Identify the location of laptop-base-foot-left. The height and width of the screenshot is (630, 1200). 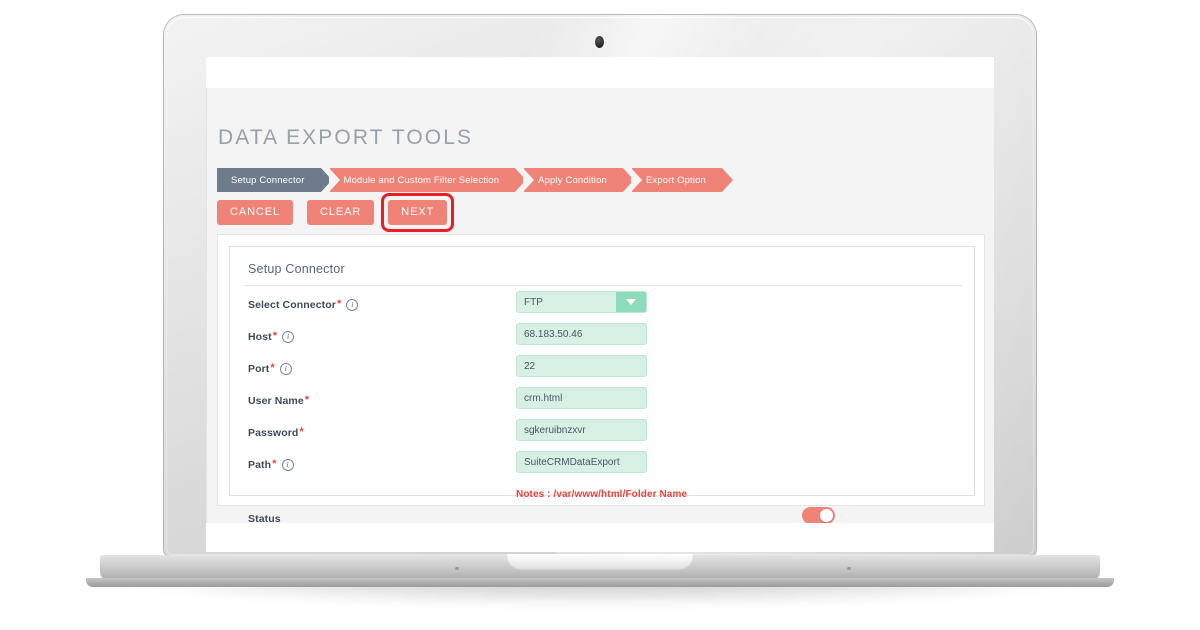
(457, 568).